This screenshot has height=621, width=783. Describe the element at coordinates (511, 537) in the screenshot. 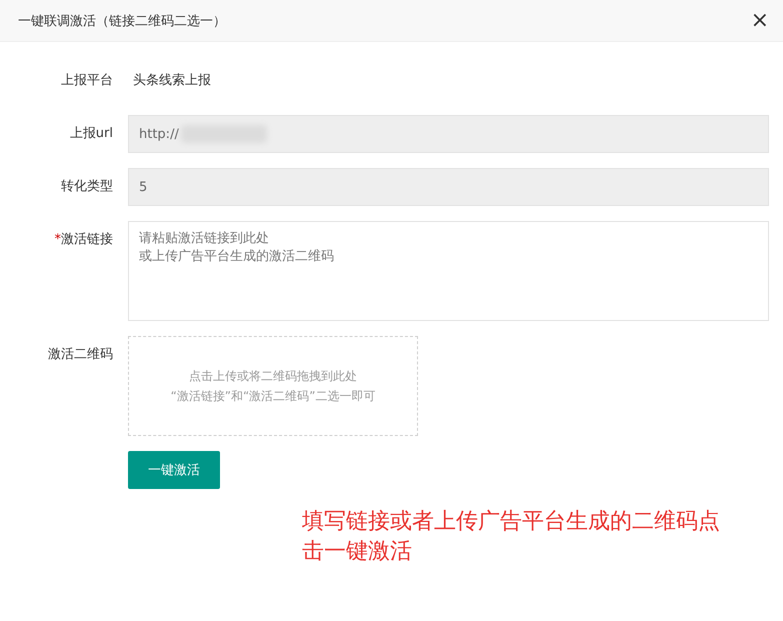

I see `annotation-text: 填写链接或者上传广告平台生成的二维码点击一键激活` at that location.